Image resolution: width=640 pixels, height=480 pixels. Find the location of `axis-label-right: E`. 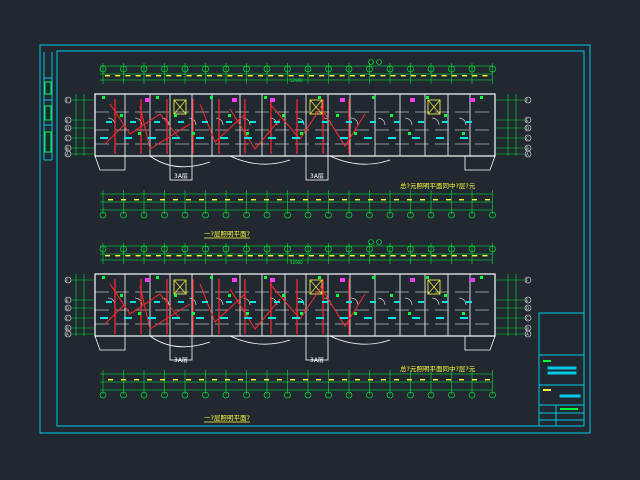

axis-label-right: E is located at coordinates (527, 300).